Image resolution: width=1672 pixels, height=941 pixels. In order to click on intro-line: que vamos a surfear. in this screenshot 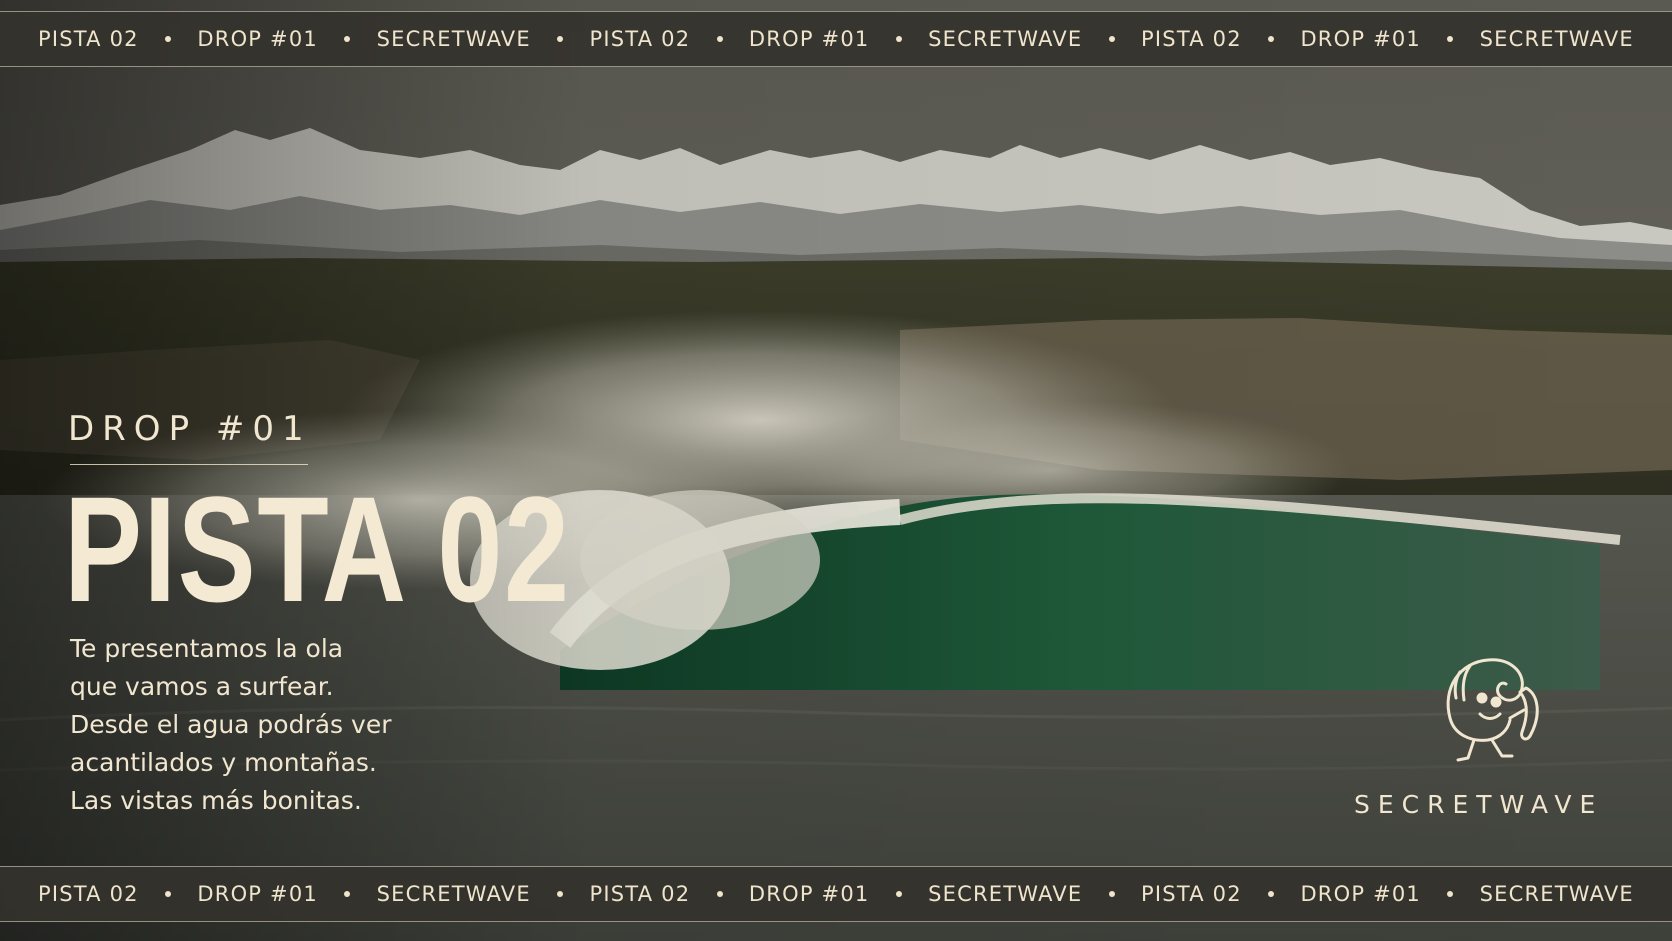, I will do `click(202, 686)`.